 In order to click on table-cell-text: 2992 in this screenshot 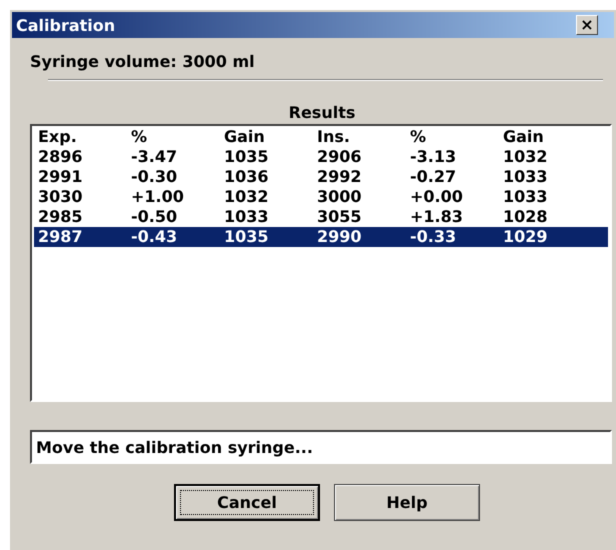, I will do `click(339, 177)`.